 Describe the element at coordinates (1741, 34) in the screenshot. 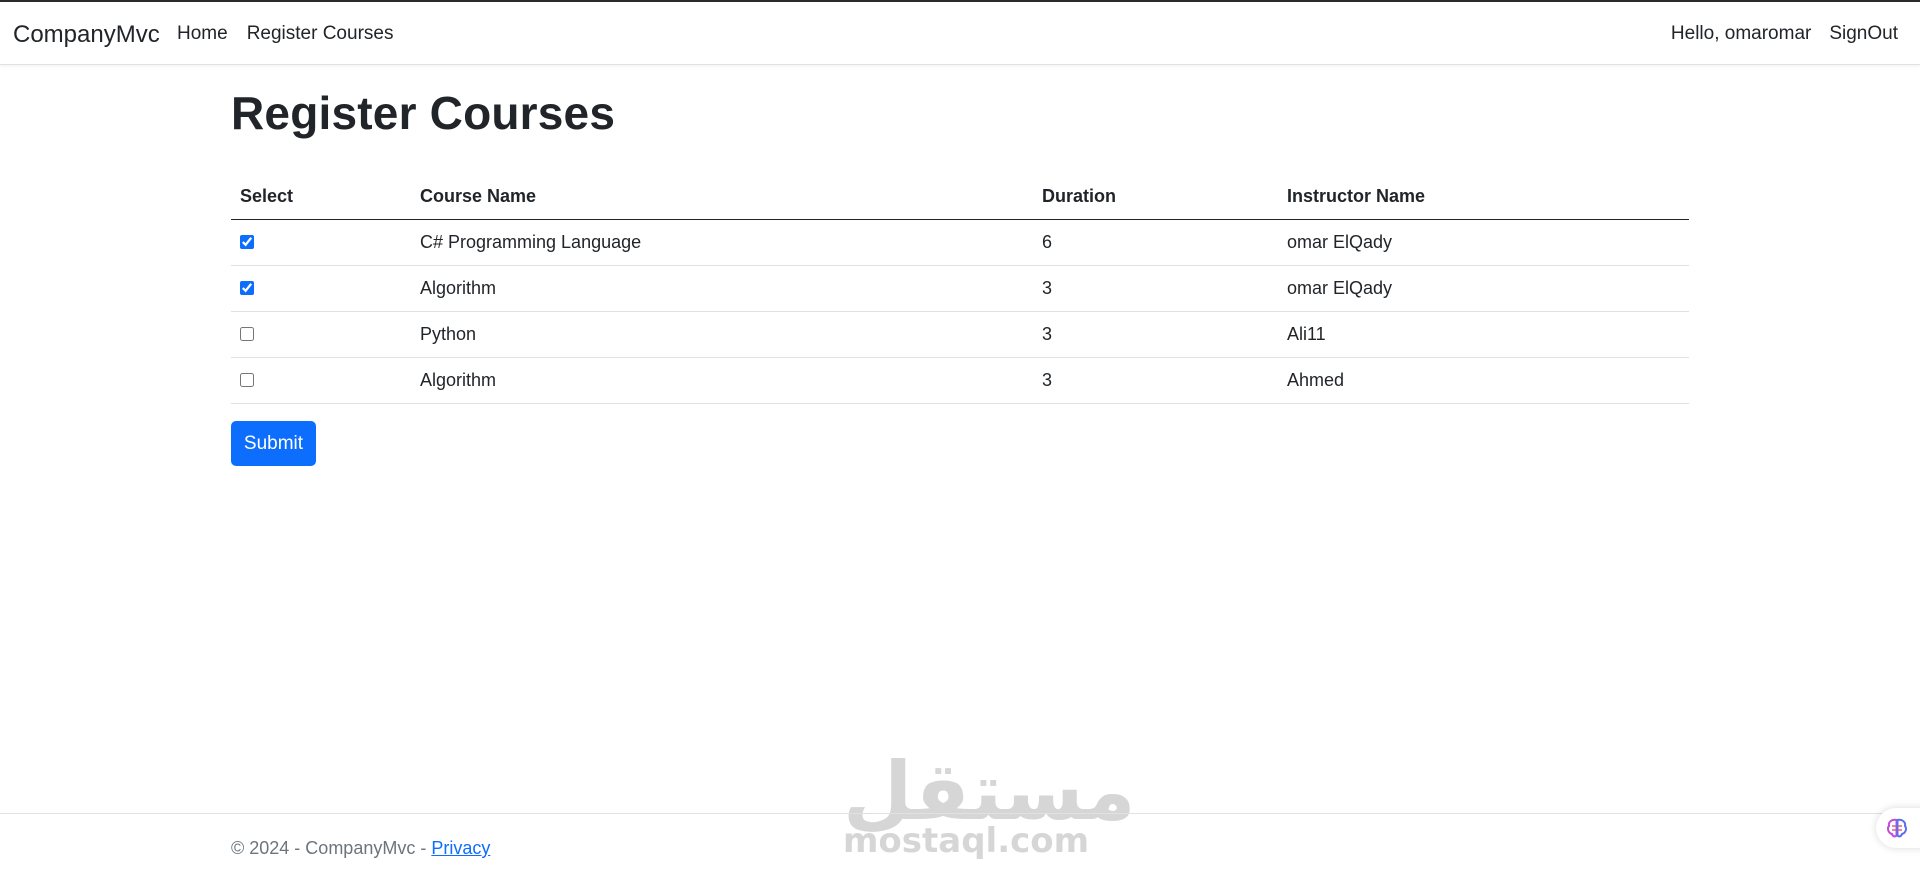

I see `user-greeting-link: Hello, omaromar` at that location.